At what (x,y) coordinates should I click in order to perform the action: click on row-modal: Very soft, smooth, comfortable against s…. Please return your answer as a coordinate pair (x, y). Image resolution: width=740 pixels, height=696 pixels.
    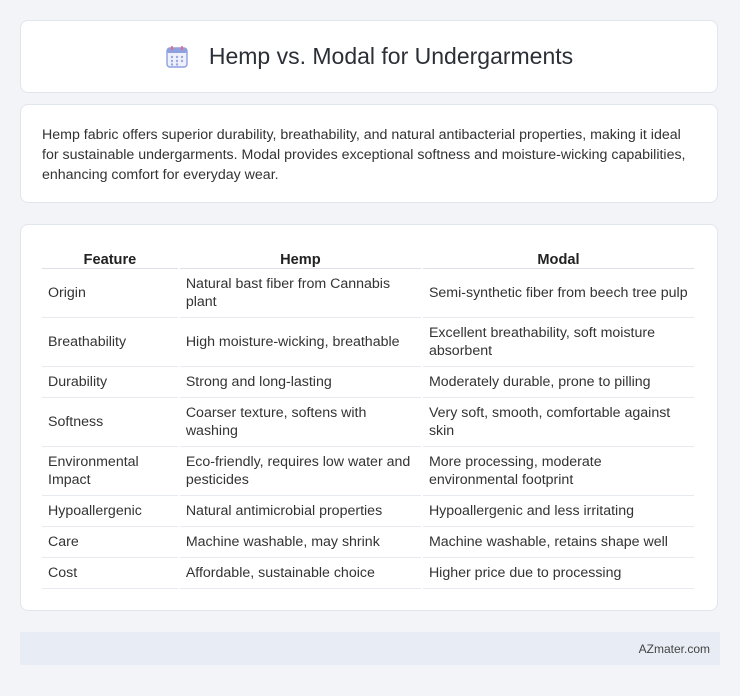
    Looking at the image, I should click on (558, 422).